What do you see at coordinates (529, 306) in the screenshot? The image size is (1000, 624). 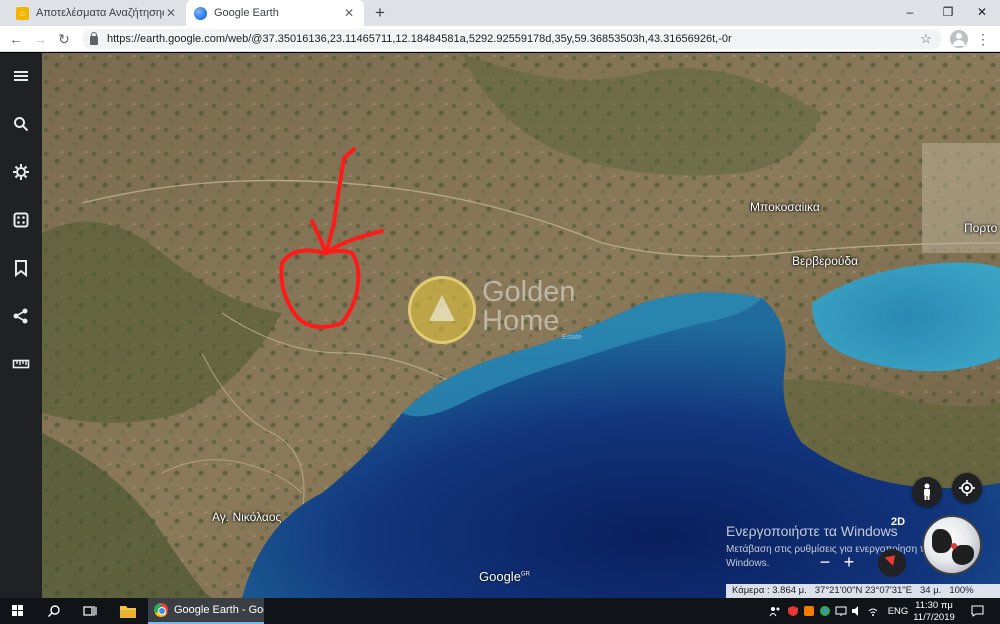 I see `watermark-brand: Golden Home` at bounding box center [529, 306].